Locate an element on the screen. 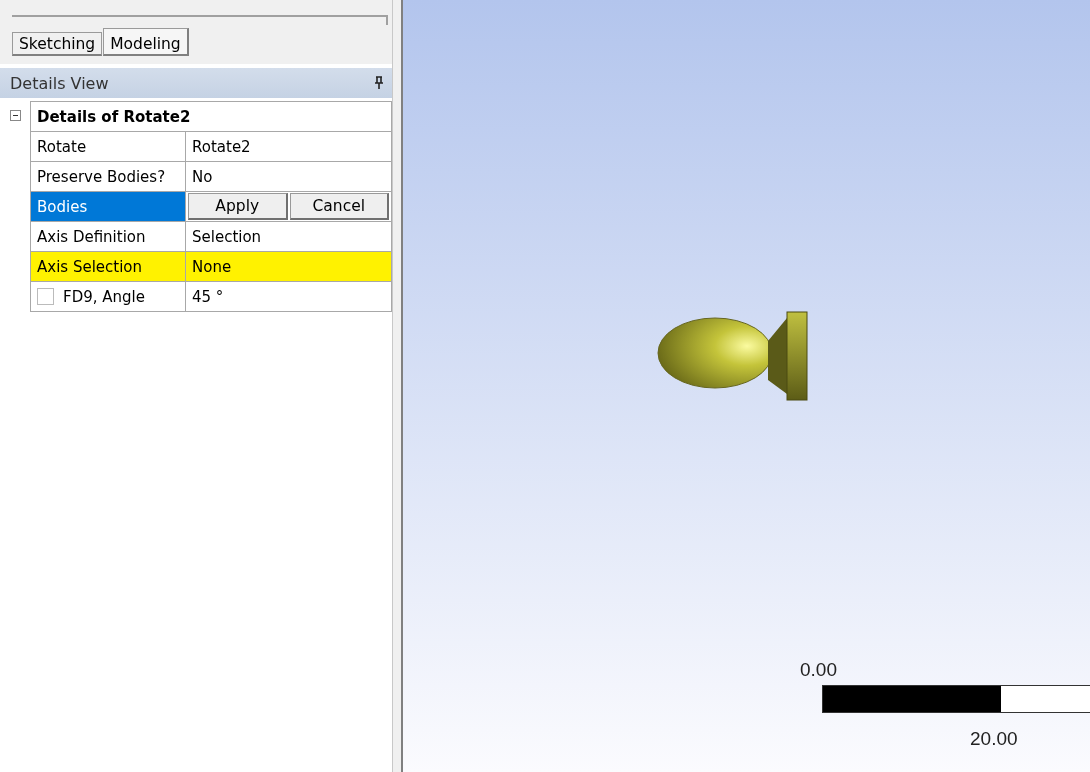 Image resolution: width=1090 pixels, height=772 pixels. splitter is located at coordinates (397, 386).